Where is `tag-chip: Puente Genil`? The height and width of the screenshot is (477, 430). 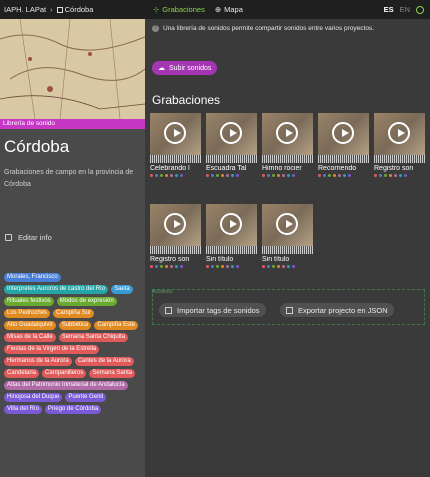 tag-chip: Puente Genil is located at coordinates (86, 397).